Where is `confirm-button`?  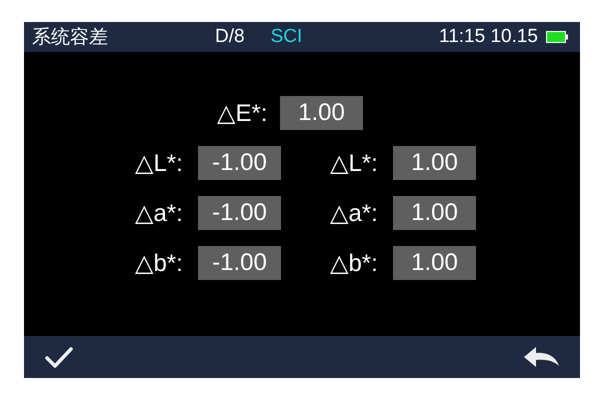
confirm-button is located at coordinates (59, 357).